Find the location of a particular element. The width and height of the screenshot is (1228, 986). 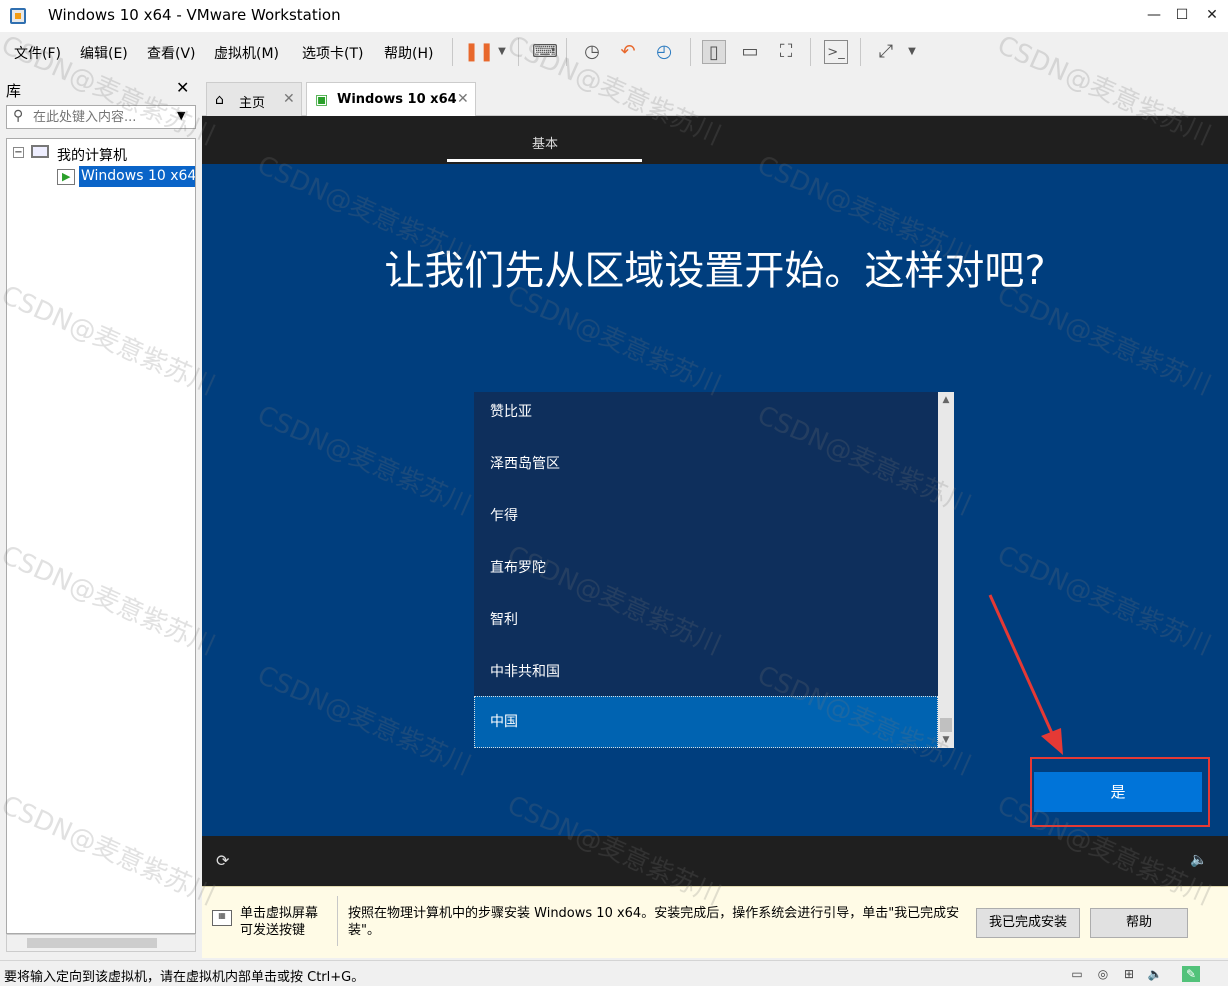

menu-view: 查看(V) is located at coordinates (171, 53).